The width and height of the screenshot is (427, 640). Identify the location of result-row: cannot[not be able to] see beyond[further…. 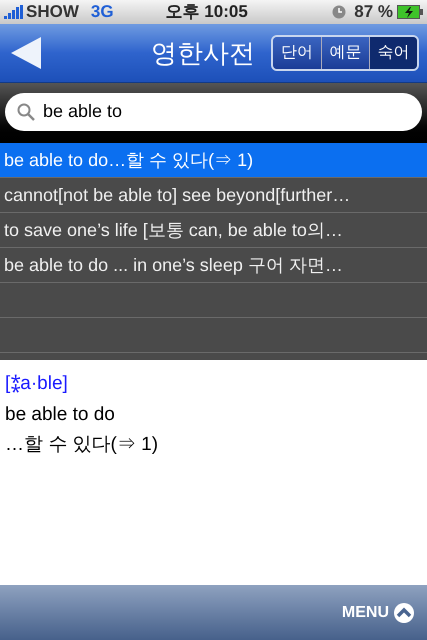
(213, 195).